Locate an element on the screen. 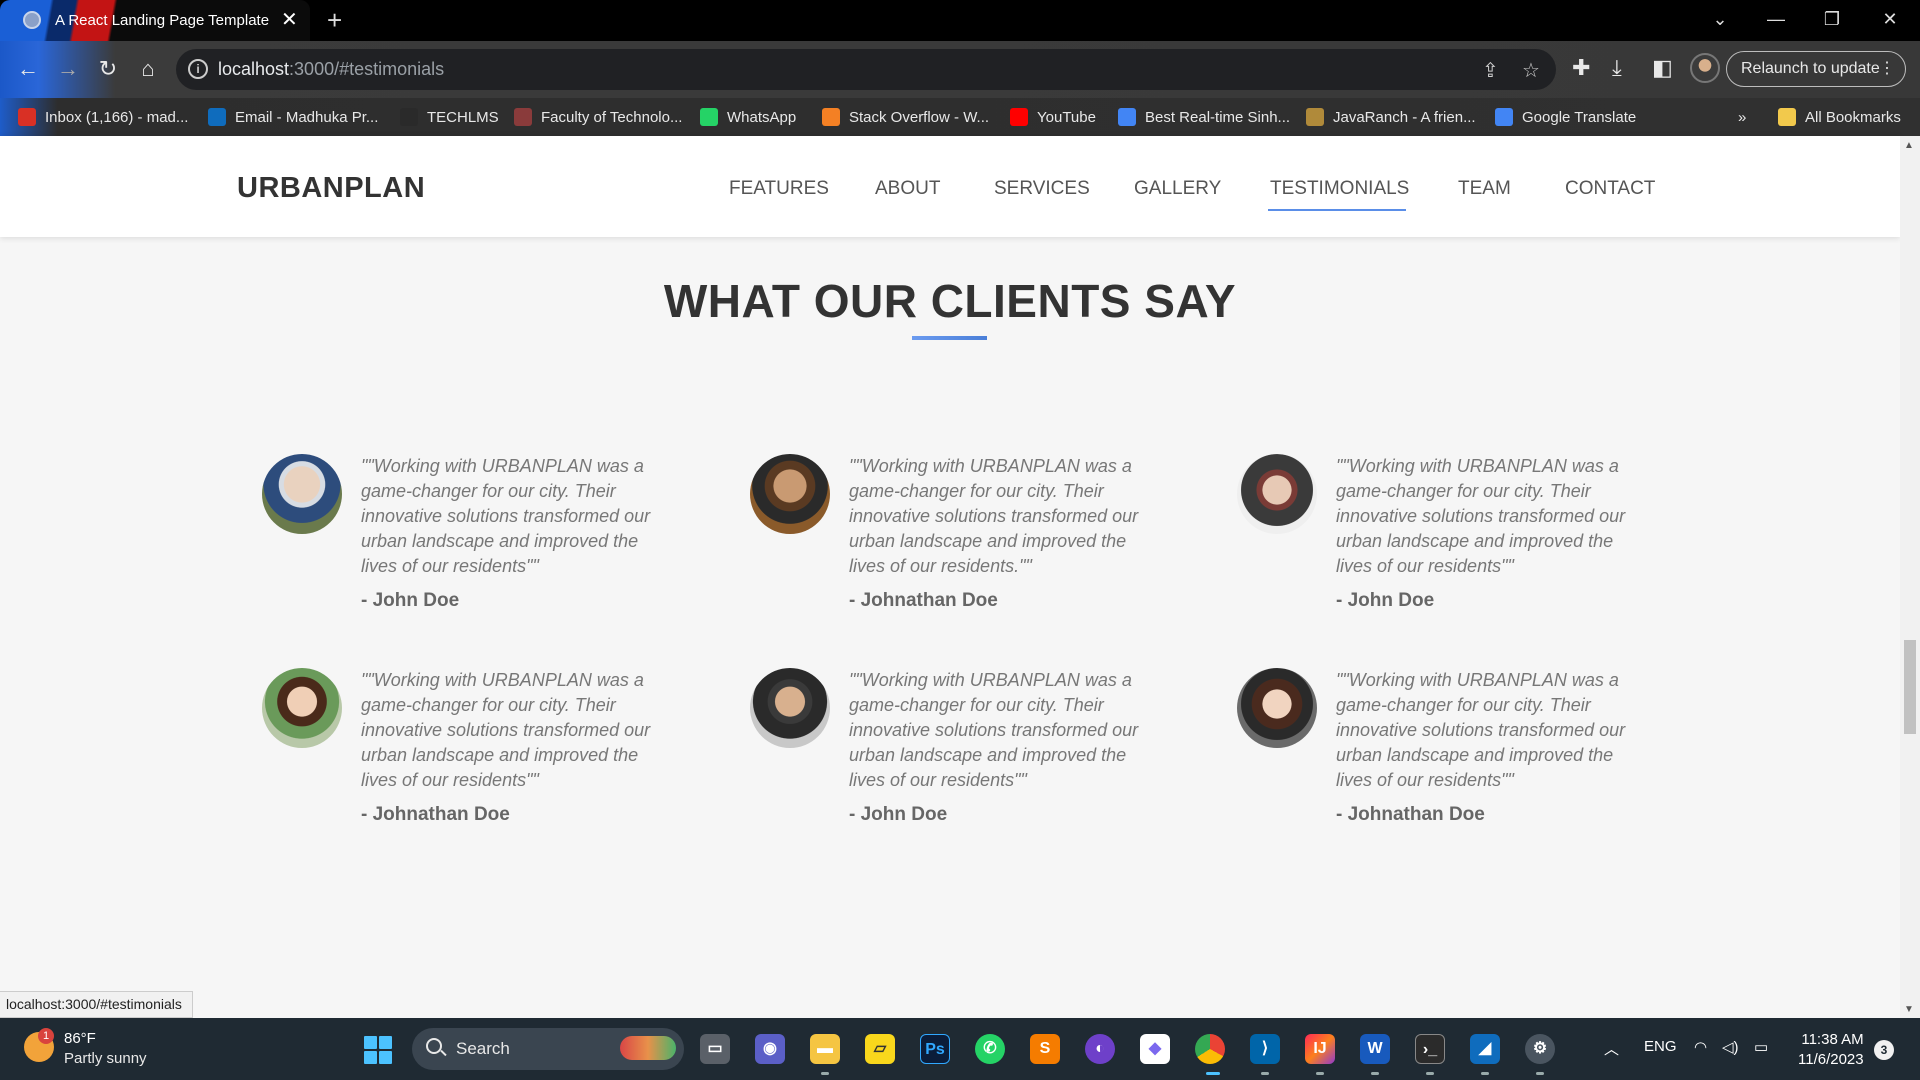 The image size is (1920, 1080). more-bookmarks-chevron: » is located at coordinates (1742, 117).